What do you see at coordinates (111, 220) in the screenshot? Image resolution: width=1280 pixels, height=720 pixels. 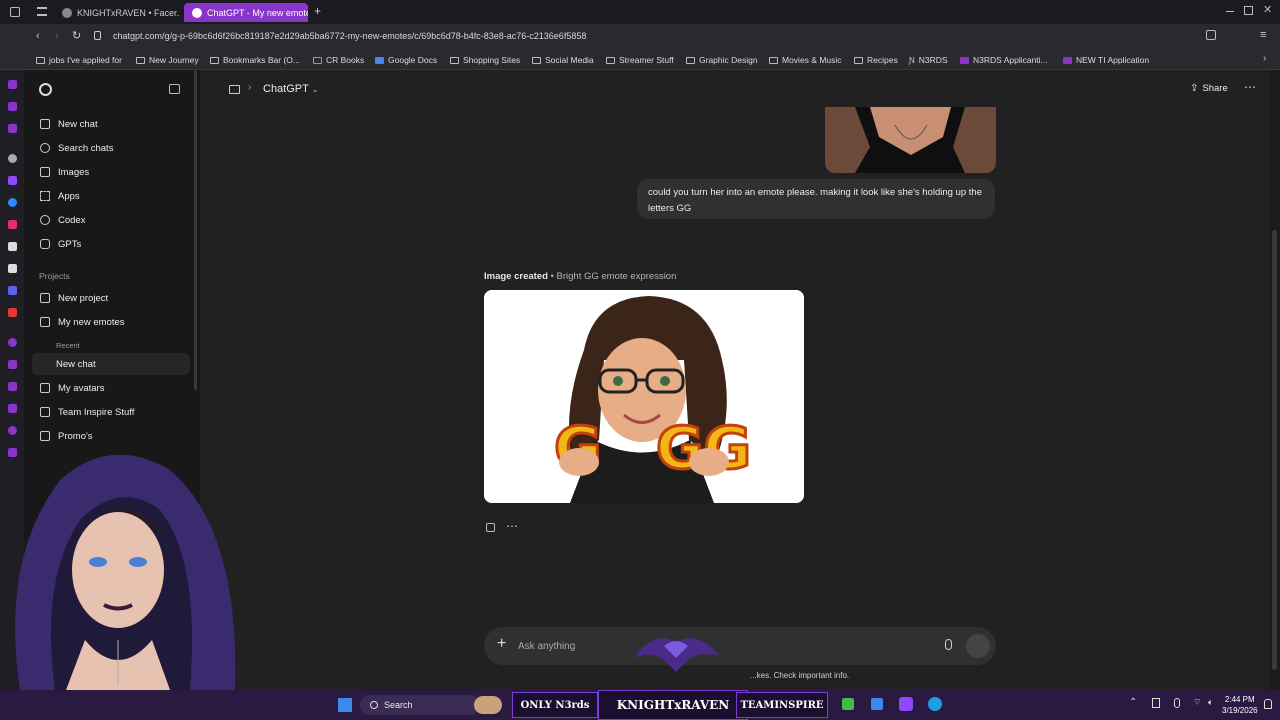 I see `codex-button: Codex` at bounding box center [111, 220].